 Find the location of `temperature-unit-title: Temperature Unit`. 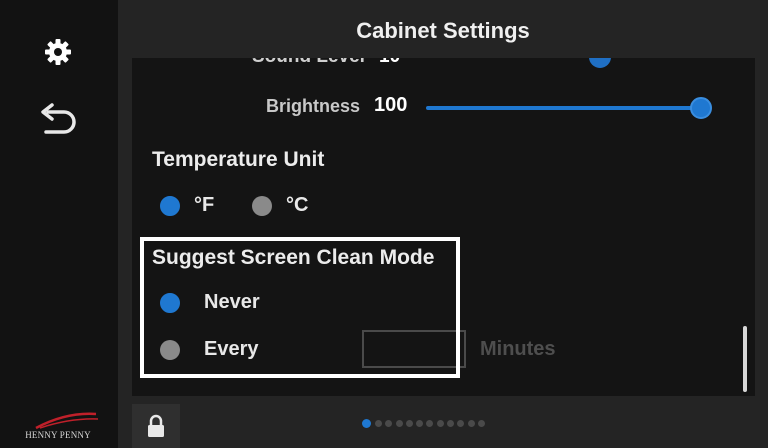

temperature-unit-title: Temperature Unit is located at coordinates (238, 159).